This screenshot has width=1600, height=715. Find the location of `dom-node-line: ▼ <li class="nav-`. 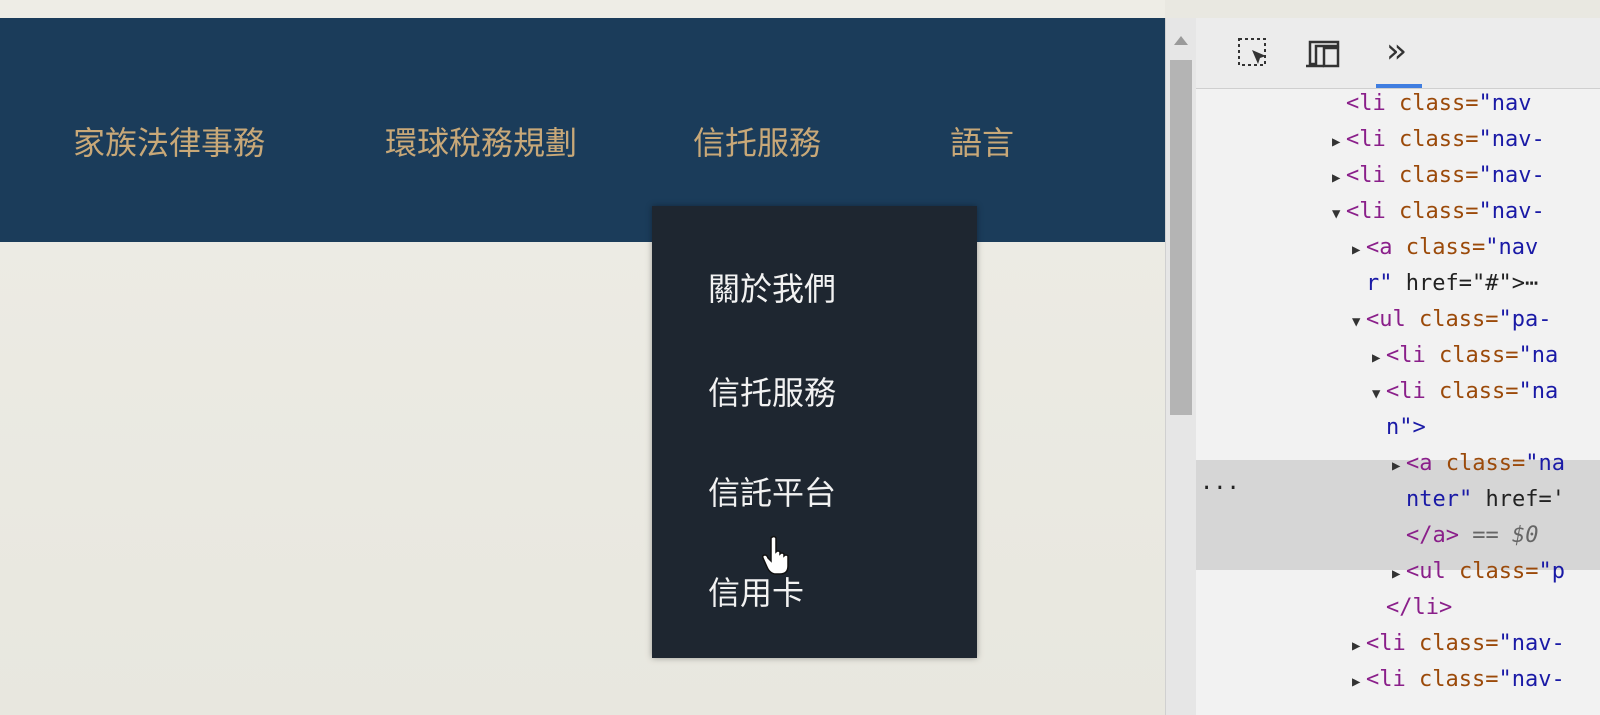

dom-node-line: ▼ <li class="nav- is located at coordinates (1438, 212).